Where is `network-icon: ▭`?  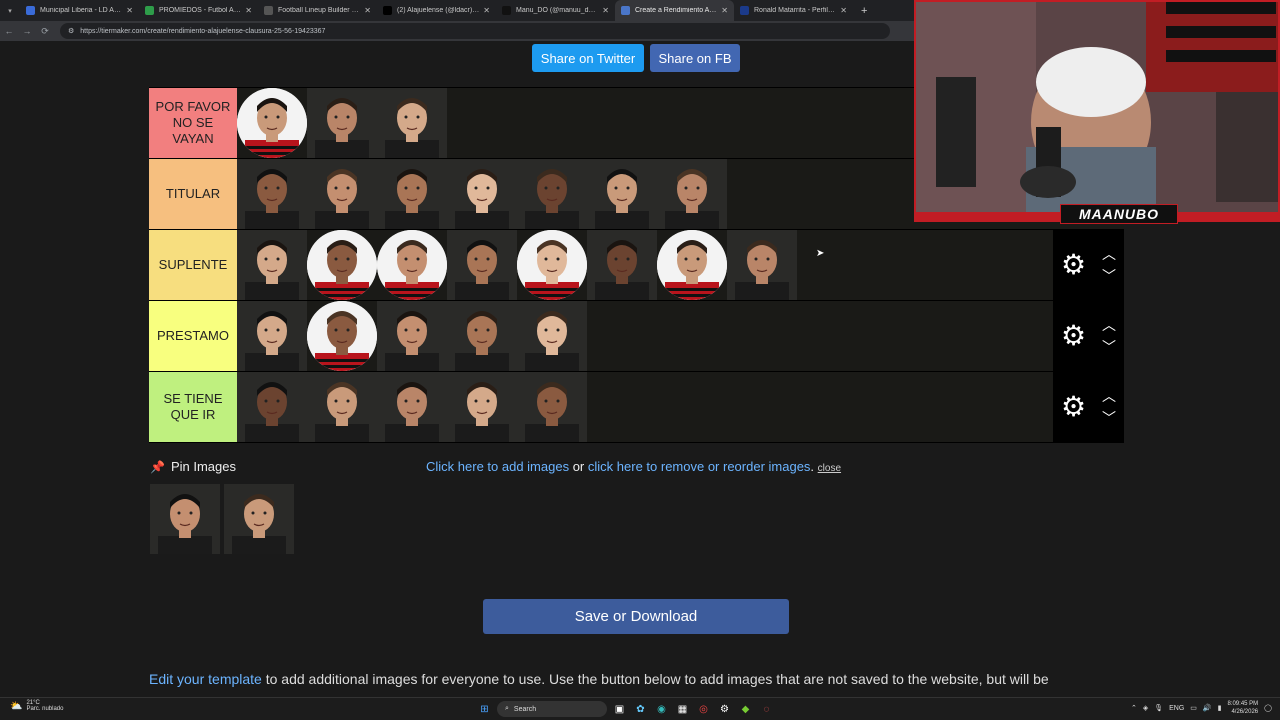 network-icon: ▭ is located at coordinates (1193, 708).